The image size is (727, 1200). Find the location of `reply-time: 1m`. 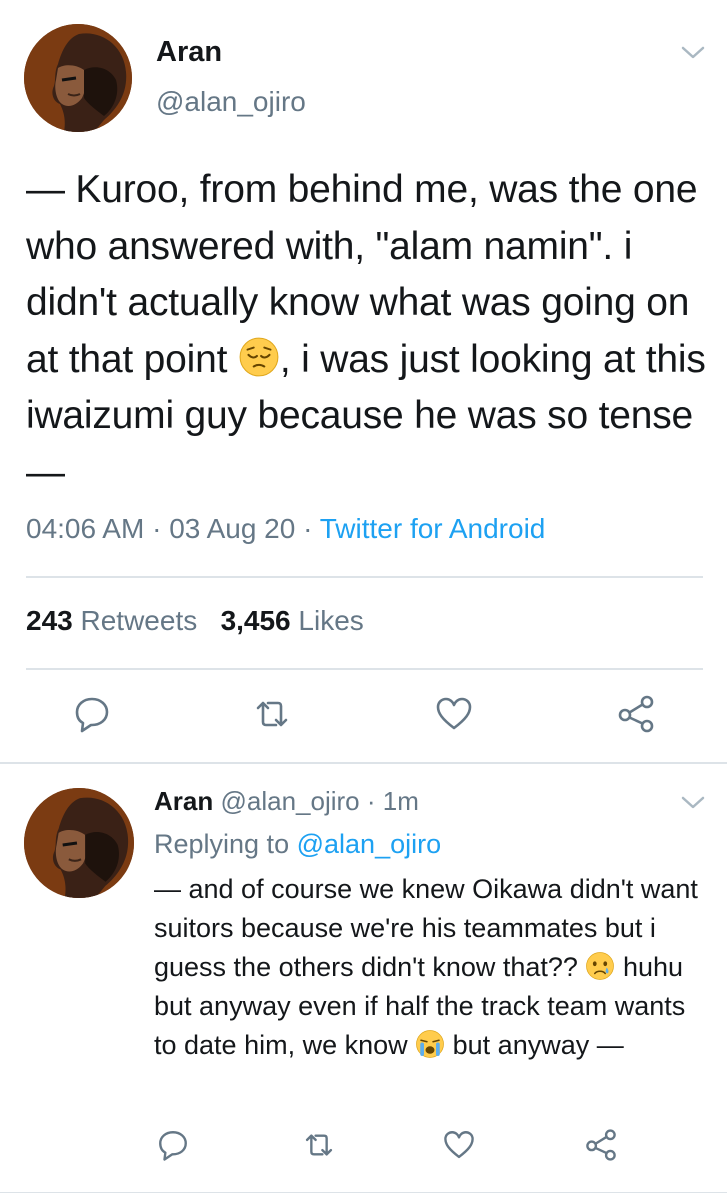

reply-time: 1m is located at coordinates (400, 801).